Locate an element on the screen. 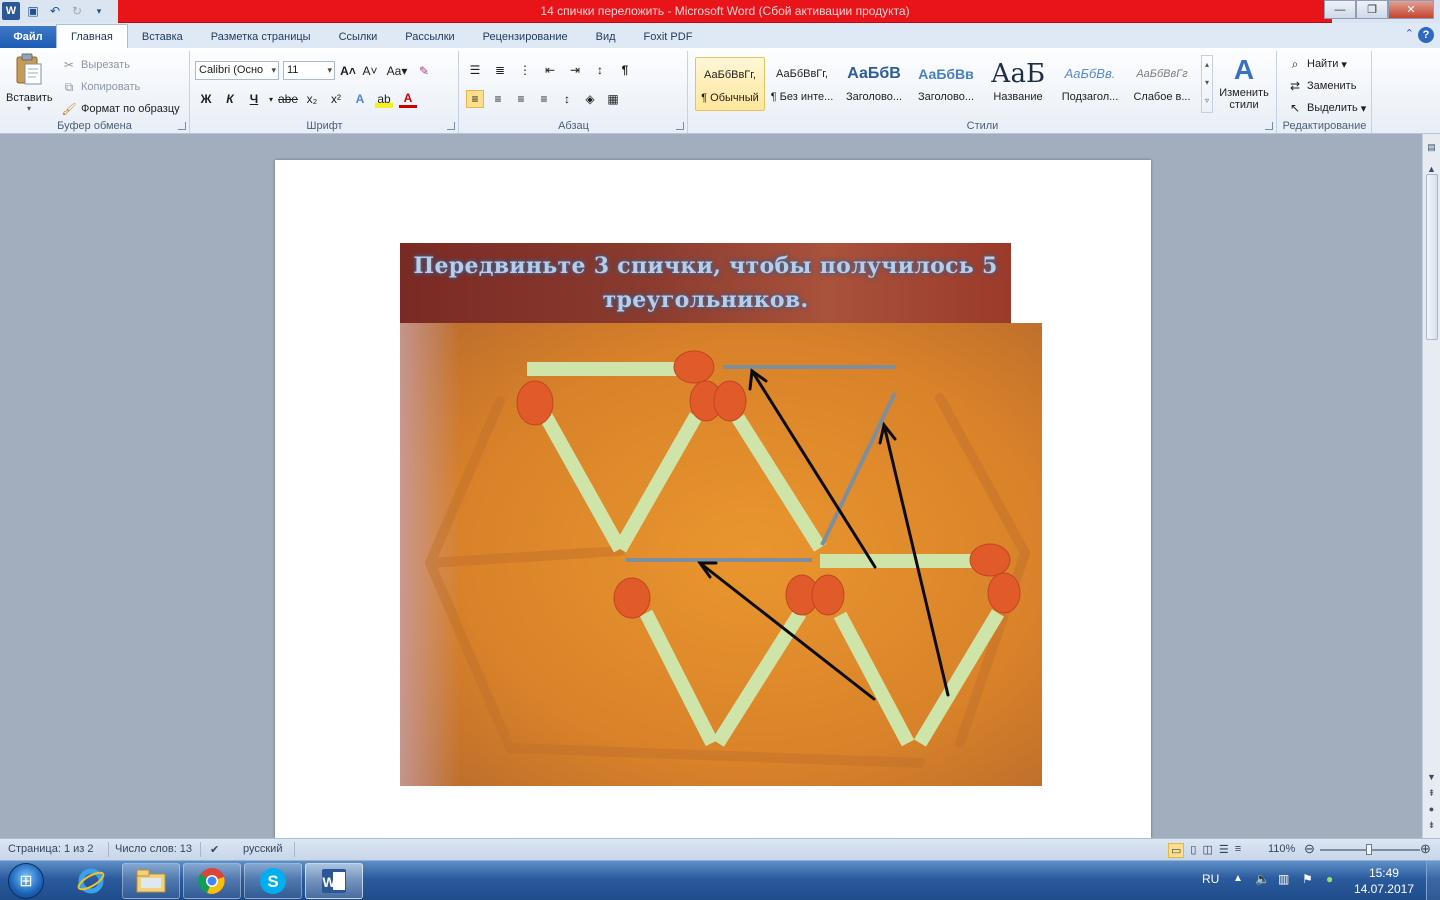  change-styles-button: A Изменить стили is located at coordinates (1244, 82).